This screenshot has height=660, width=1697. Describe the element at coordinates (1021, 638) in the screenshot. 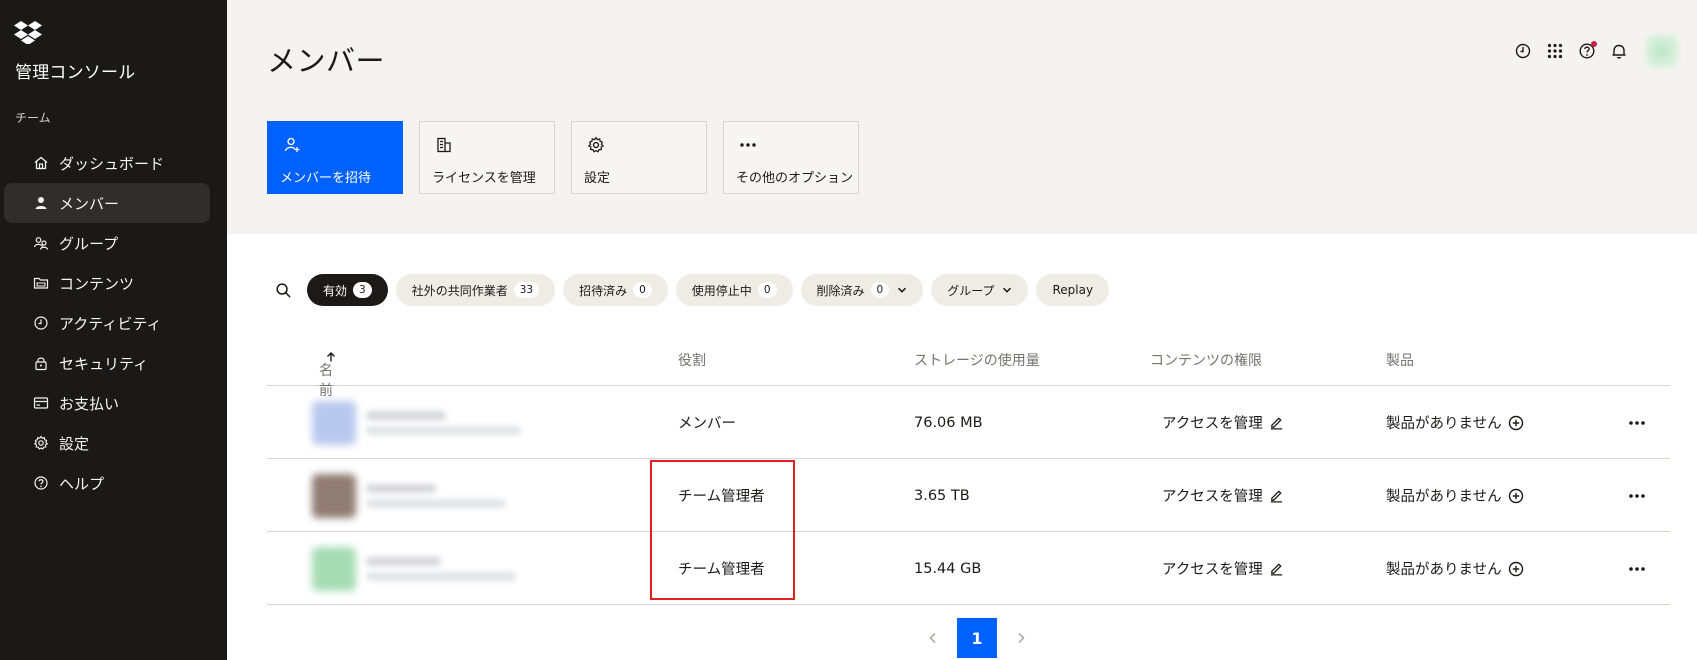

I see `chevron-right-icon` at that location.